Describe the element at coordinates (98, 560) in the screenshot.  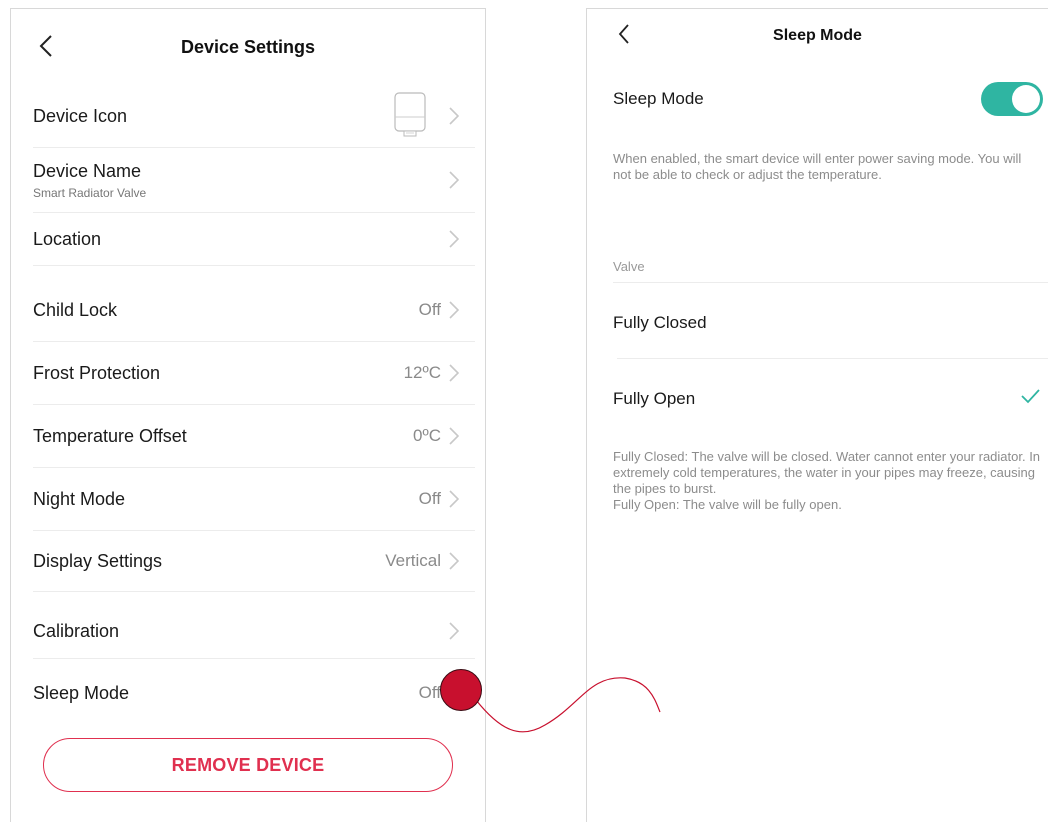
I see `row-label: Display Settings` at that location.